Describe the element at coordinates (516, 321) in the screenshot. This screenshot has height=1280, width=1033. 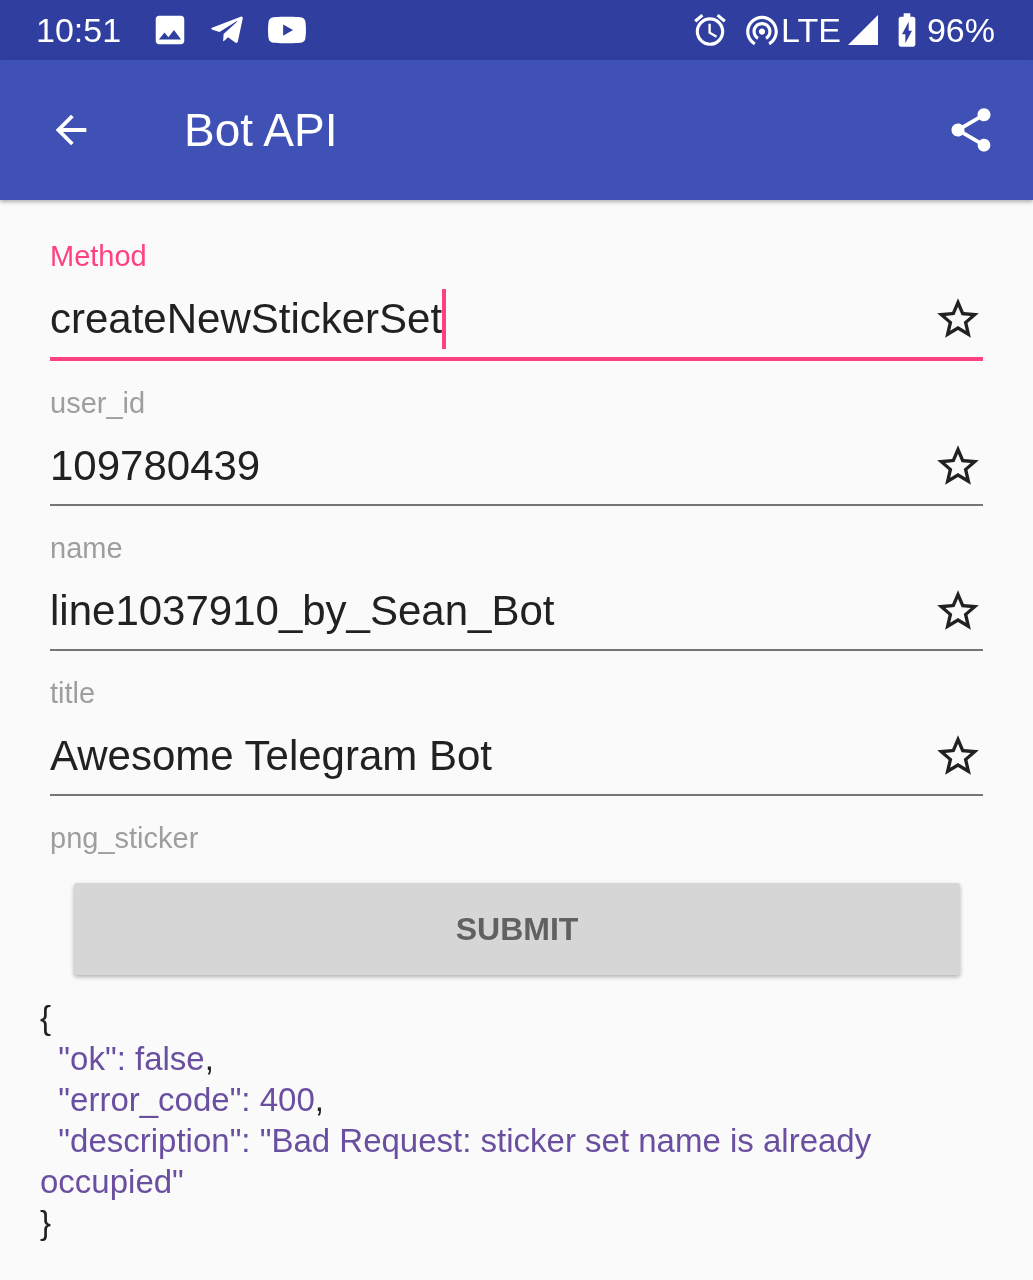
I see `text-field: createNewStickerSet` at that location.